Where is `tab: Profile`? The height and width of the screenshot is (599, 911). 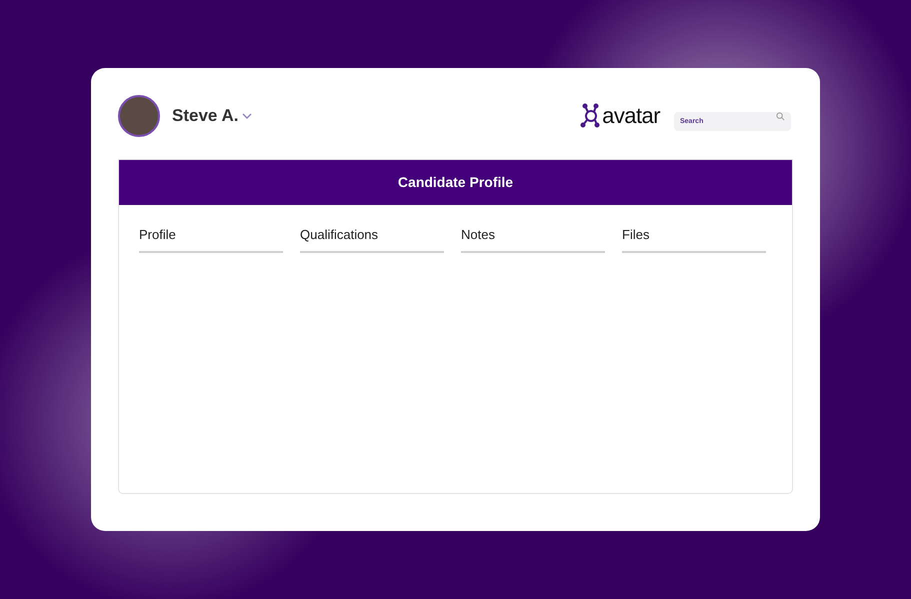 tab: Profile is located at coordinates (211, 238).